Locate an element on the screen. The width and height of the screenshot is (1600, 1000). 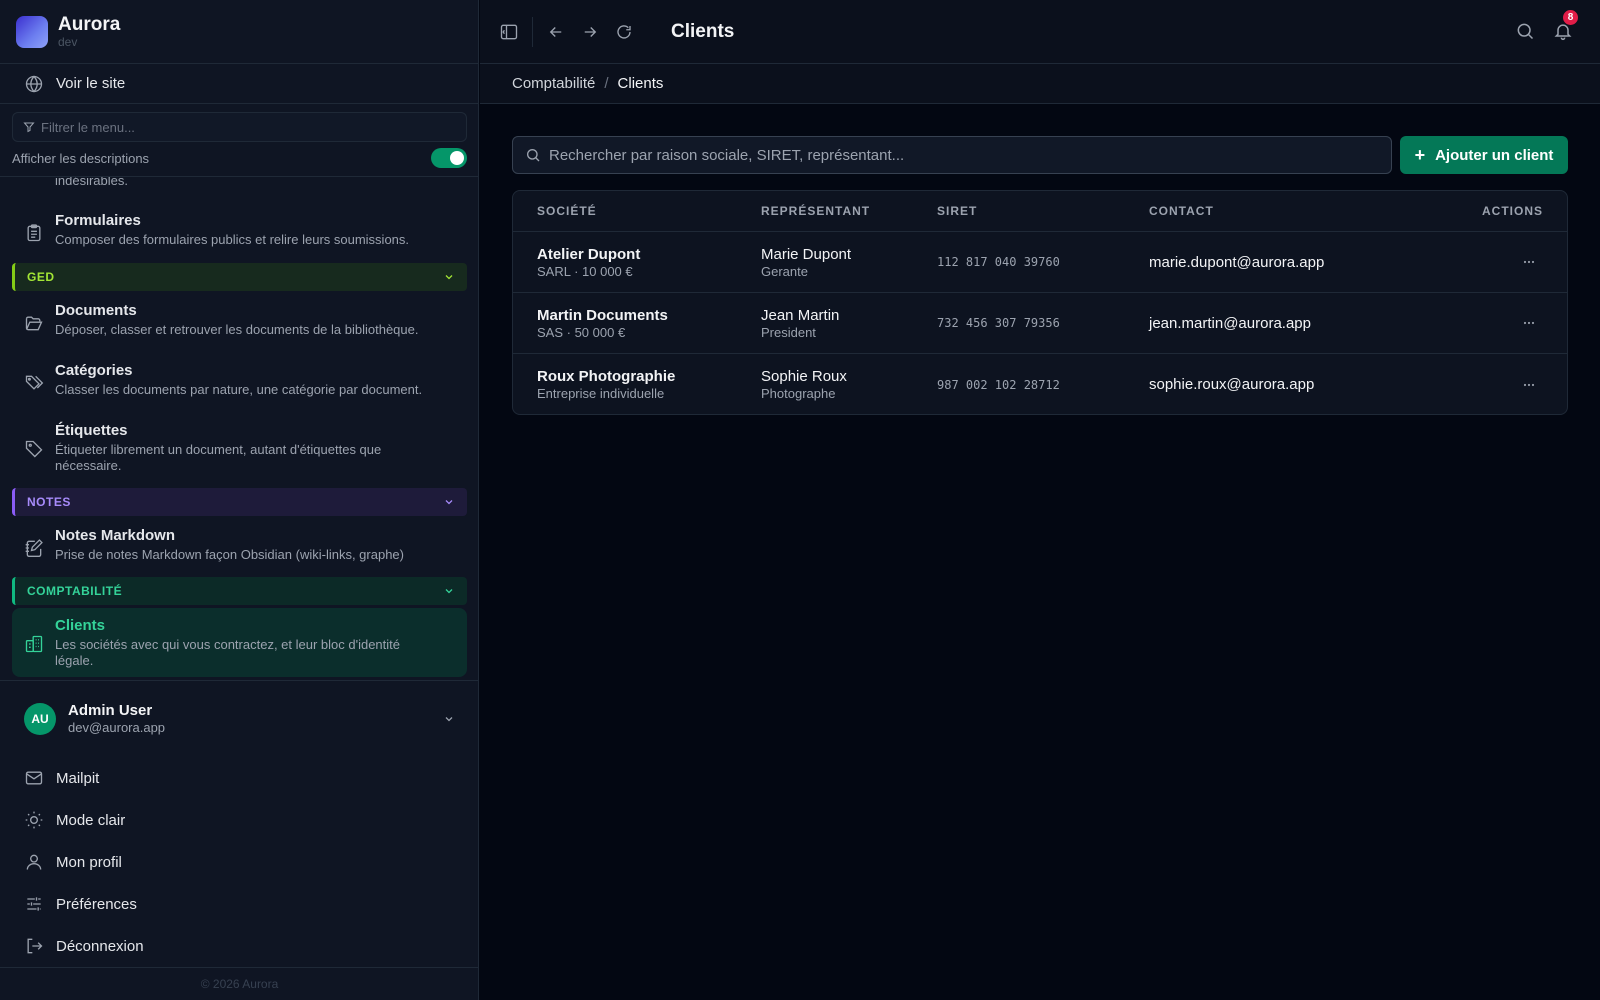
nav-item-title: Clients is located at coordinates (80, 625).